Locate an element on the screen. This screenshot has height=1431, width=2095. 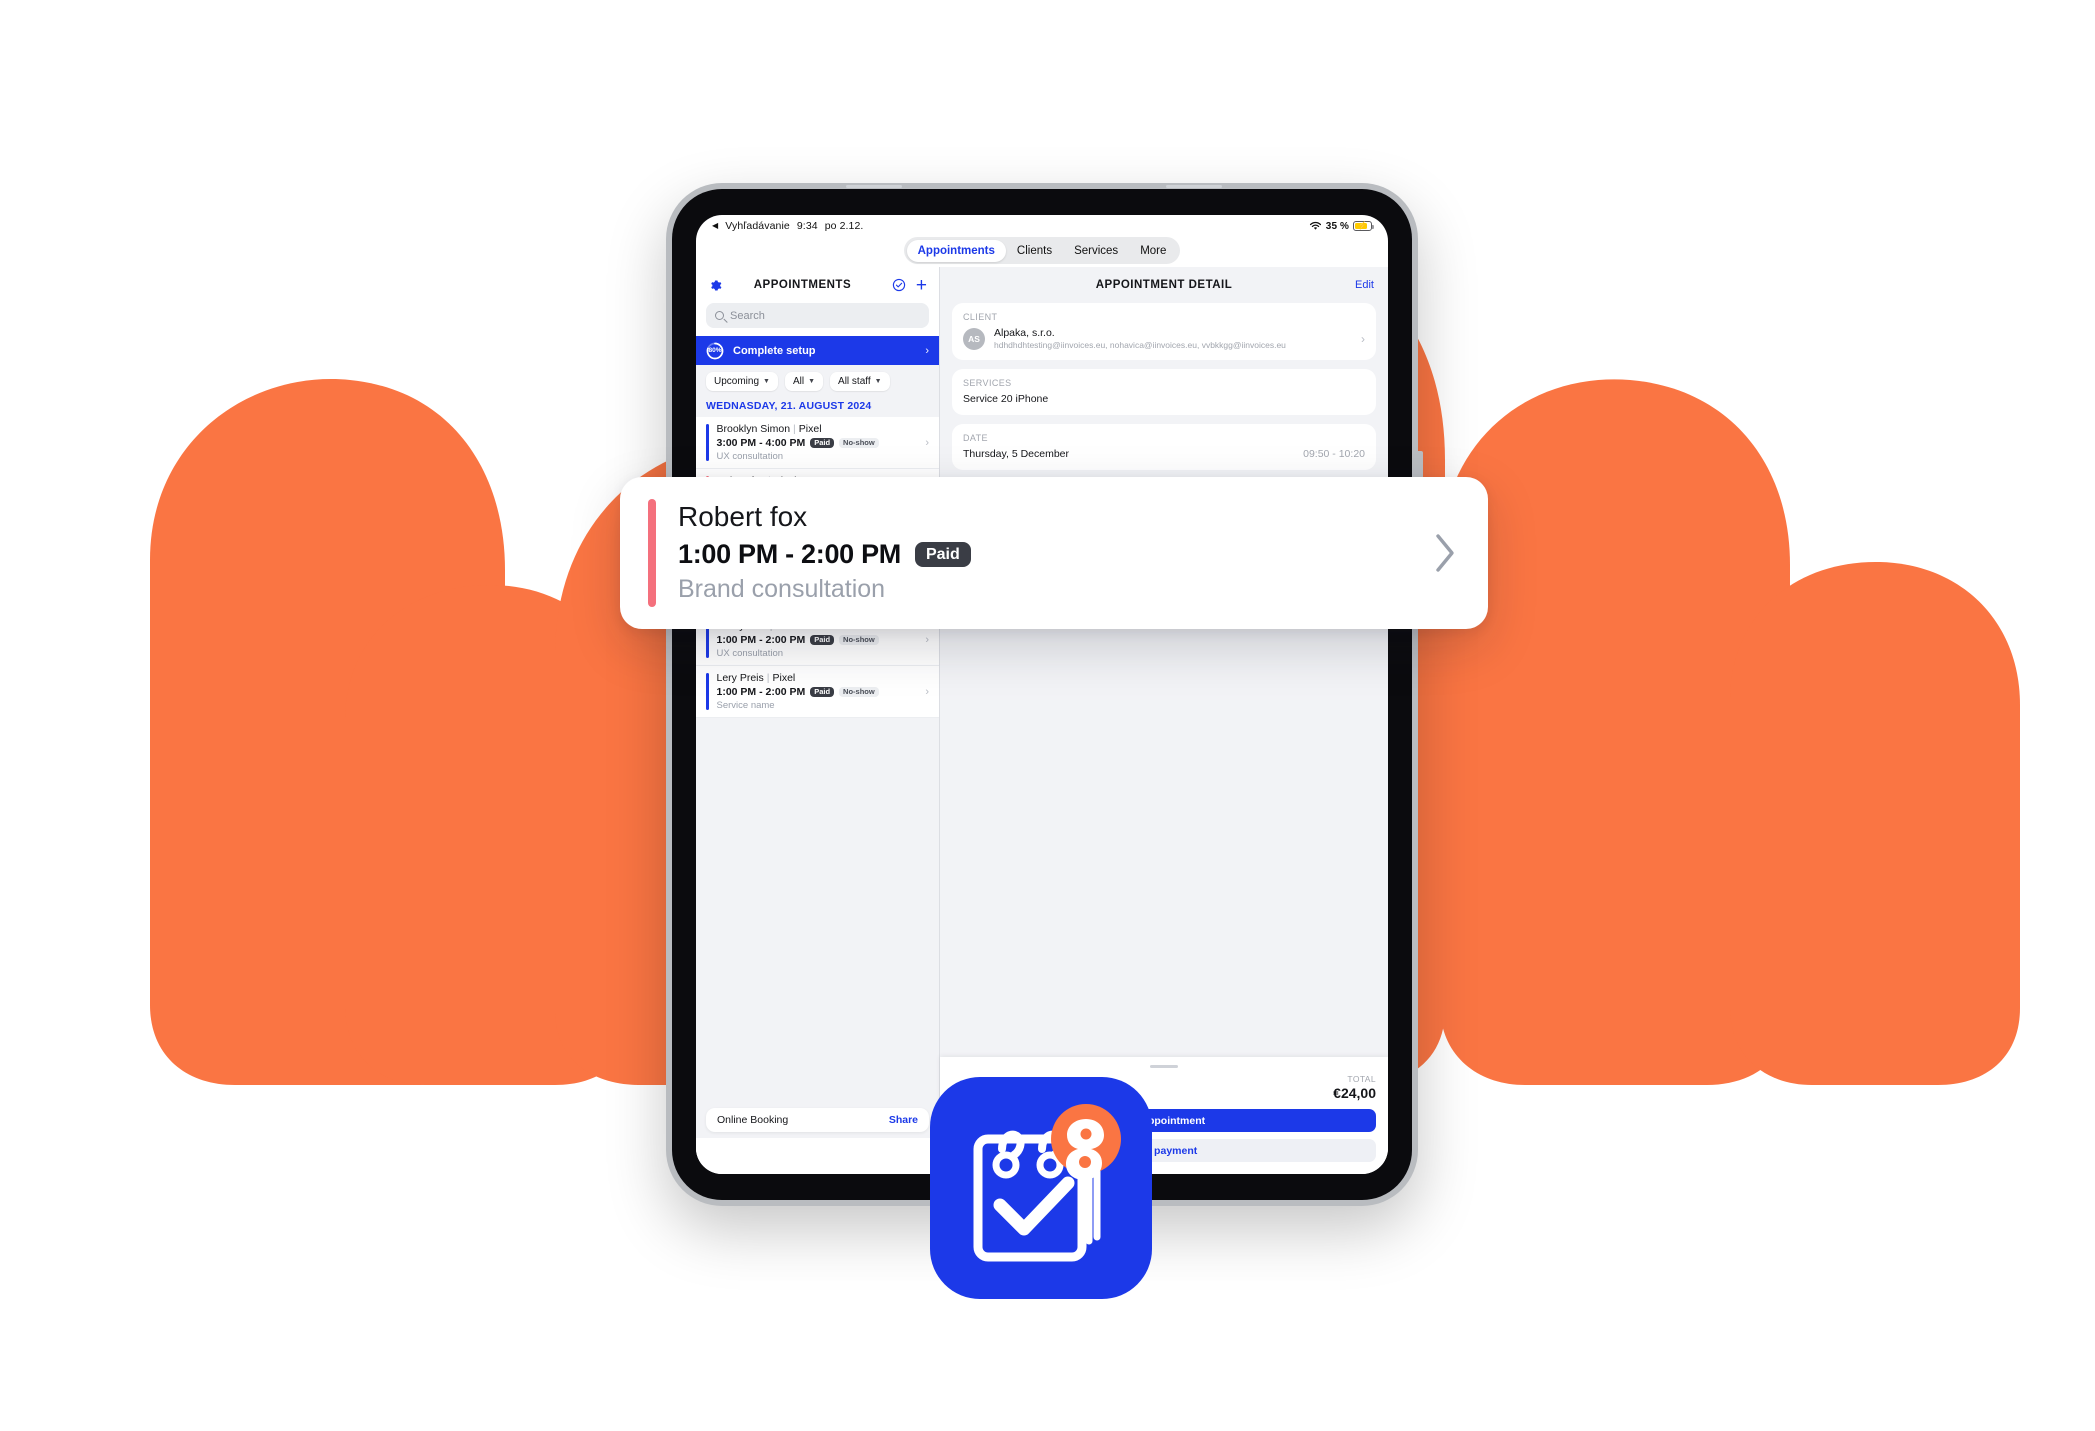
day-section-header: WEDNASDAY, 21. AUGUST 2024 is located at coordinates (817, 407).